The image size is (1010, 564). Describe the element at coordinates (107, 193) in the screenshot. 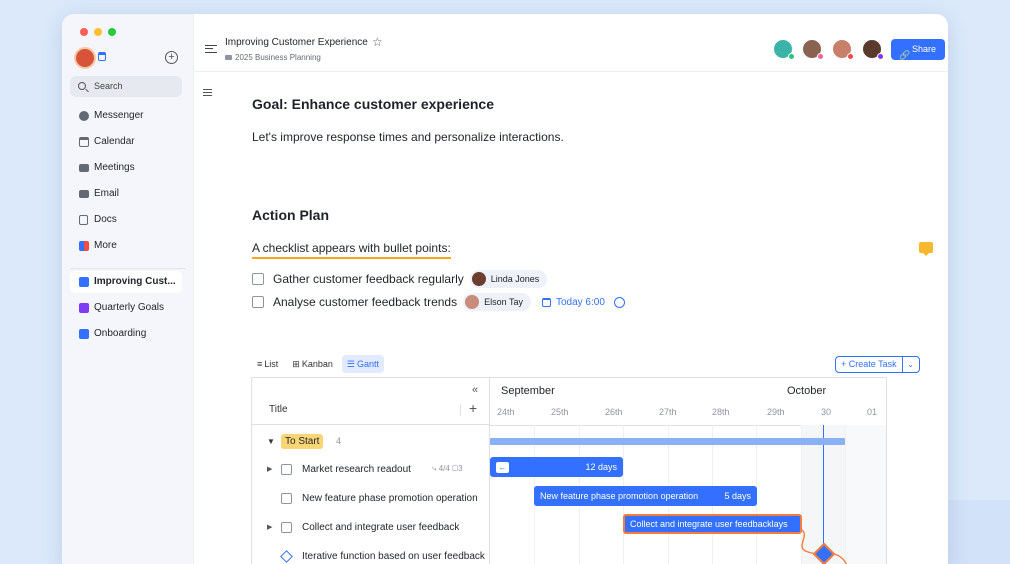

I see `sidebar-item-label: Email` at that location.